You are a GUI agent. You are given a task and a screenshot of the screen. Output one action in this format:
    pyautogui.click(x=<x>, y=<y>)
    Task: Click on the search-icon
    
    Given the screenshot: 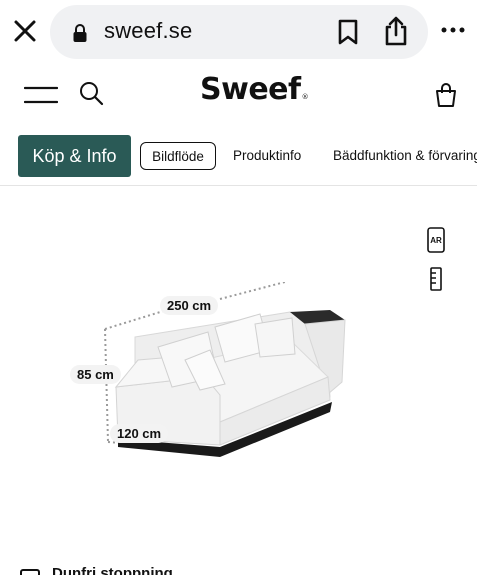 What is the action you would take?
    pyautogui.click(x=91, y=93)
    